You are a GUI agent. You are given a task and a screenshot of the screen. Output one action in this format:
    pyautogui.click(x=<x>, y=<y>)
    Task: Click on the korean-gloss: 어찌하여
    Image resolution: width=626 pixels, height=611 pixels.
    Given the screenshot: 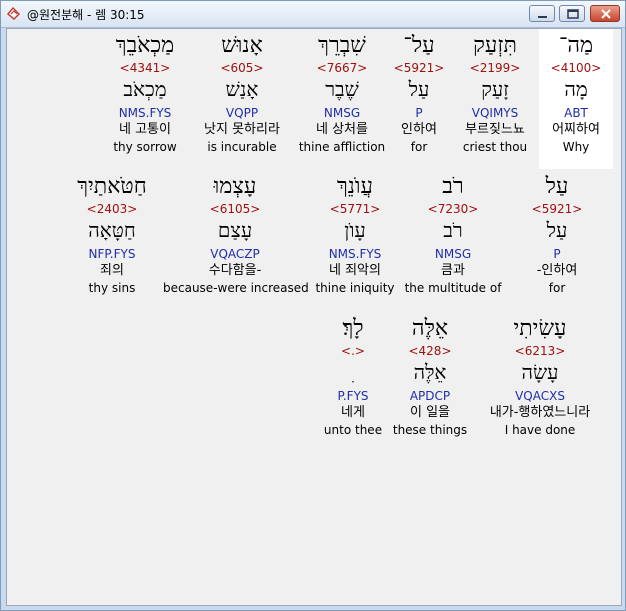 What is the action you would take?
    pyautogui.click(x=576, y=129)
    